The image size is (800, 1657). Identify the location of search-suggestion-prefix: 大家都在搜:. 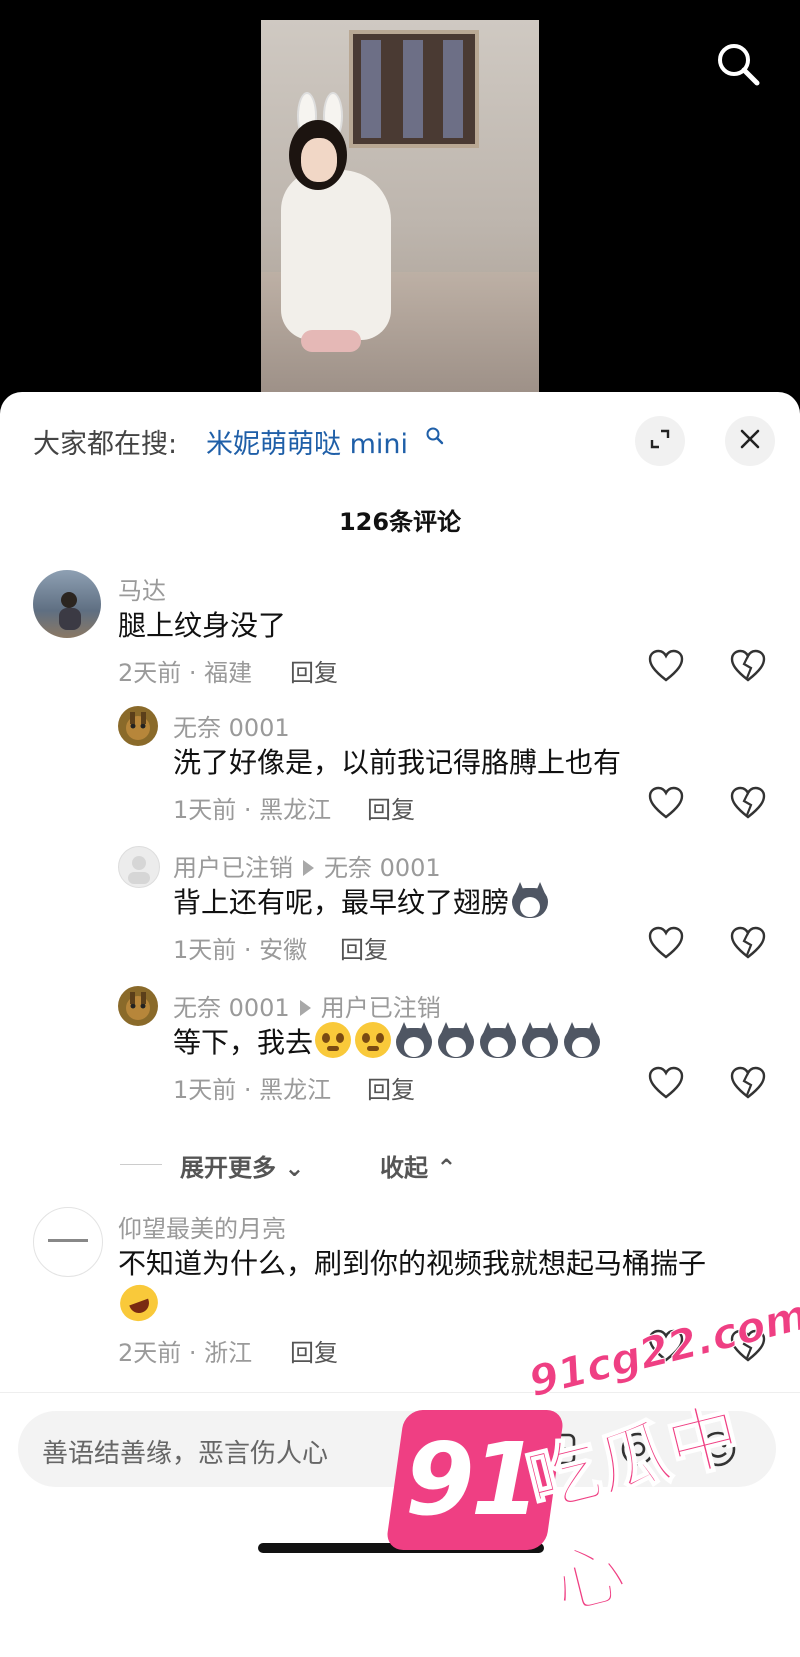
(105, 444).